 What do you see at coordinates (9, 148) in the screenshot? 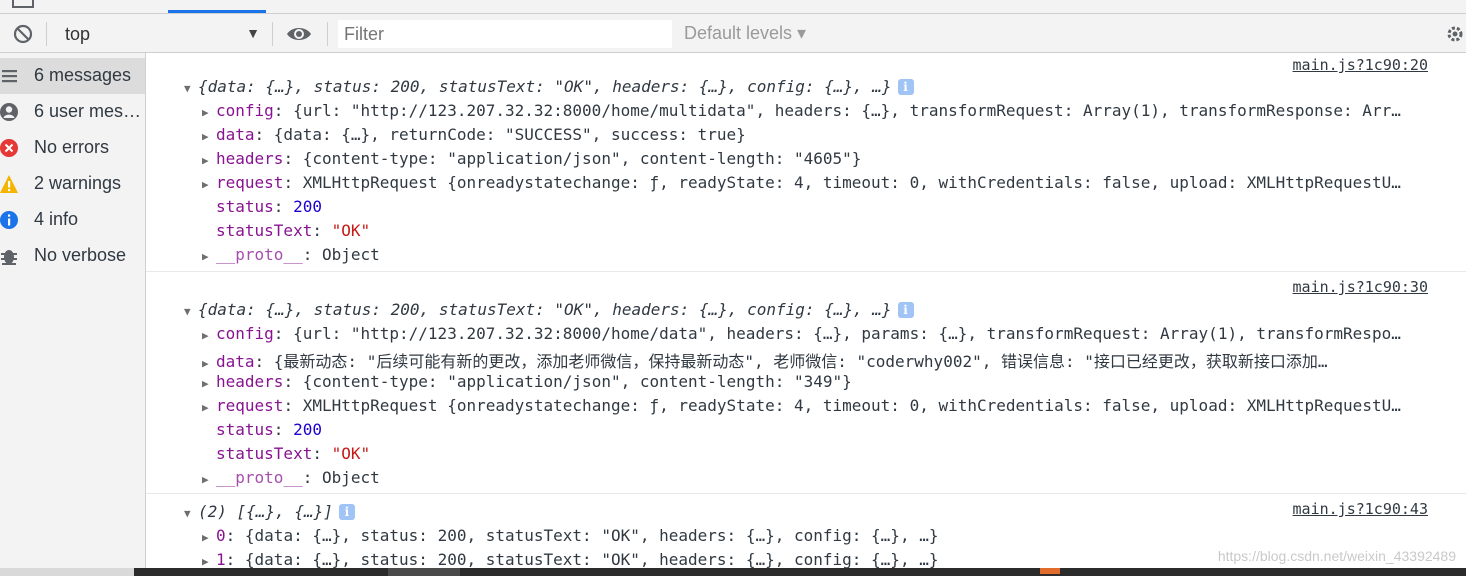
I see `error-icon` at bounding box center [9, 148].